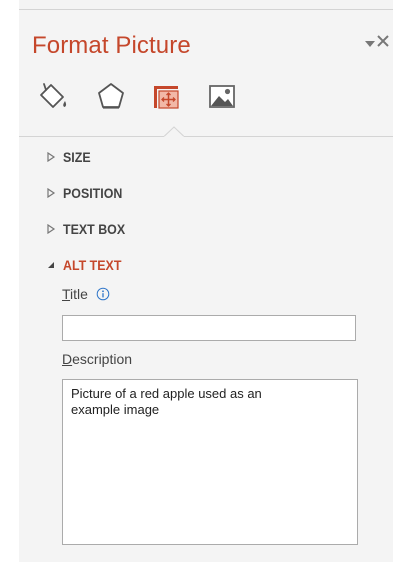 Image resolution: width=393 pixels, height=562 pixels. I want to click on description-label-accesskey: D, so click(67, 359).